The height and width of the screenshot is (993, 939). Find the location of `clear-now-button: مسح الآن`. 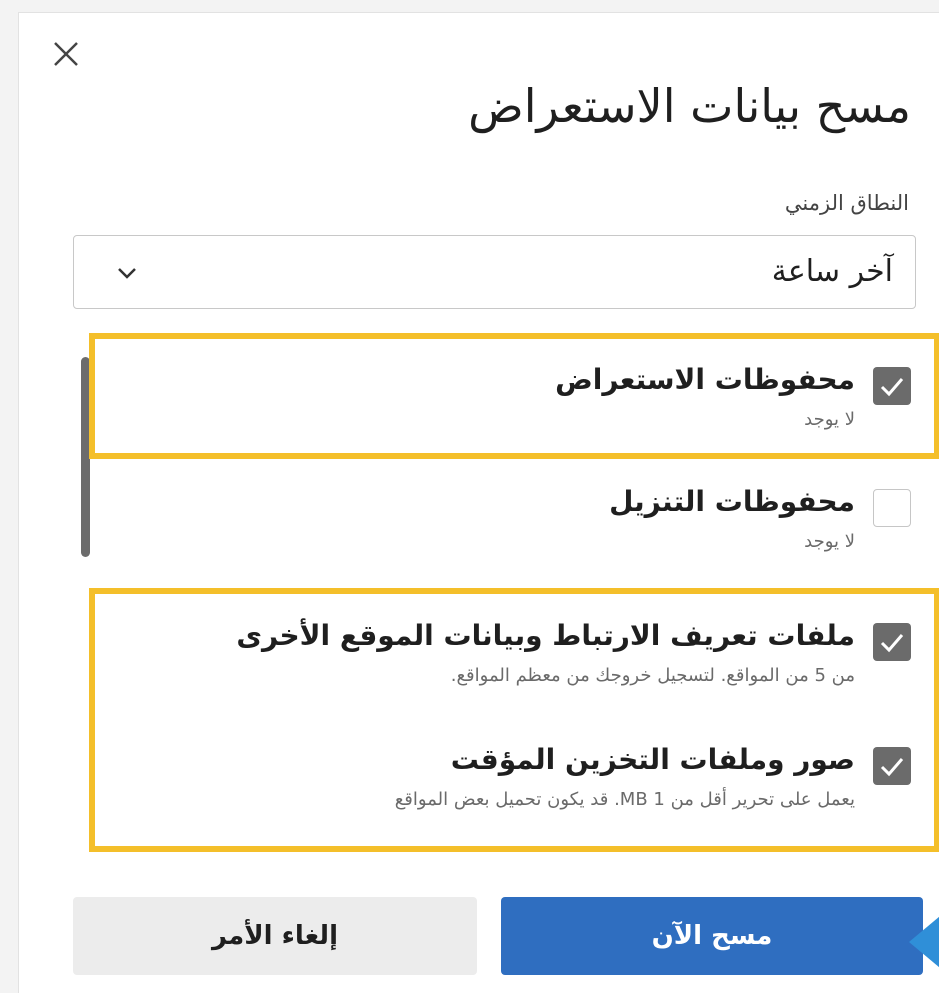

clear-now-button: مسح الآن is located at coordinates (712, 936).